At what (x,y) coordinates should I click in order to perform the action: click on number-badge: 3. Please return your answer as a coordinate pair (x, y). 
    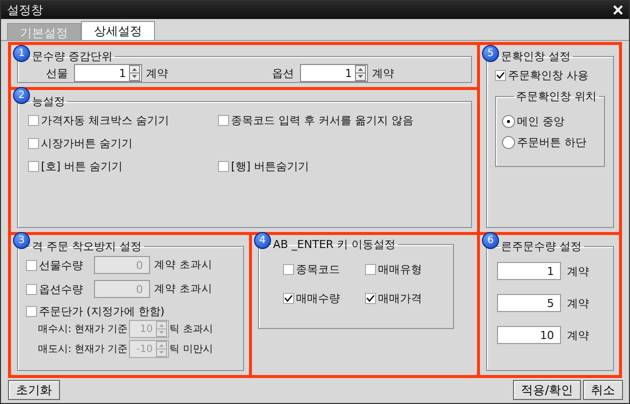
    Looking at the image, I should click on (21, 240).